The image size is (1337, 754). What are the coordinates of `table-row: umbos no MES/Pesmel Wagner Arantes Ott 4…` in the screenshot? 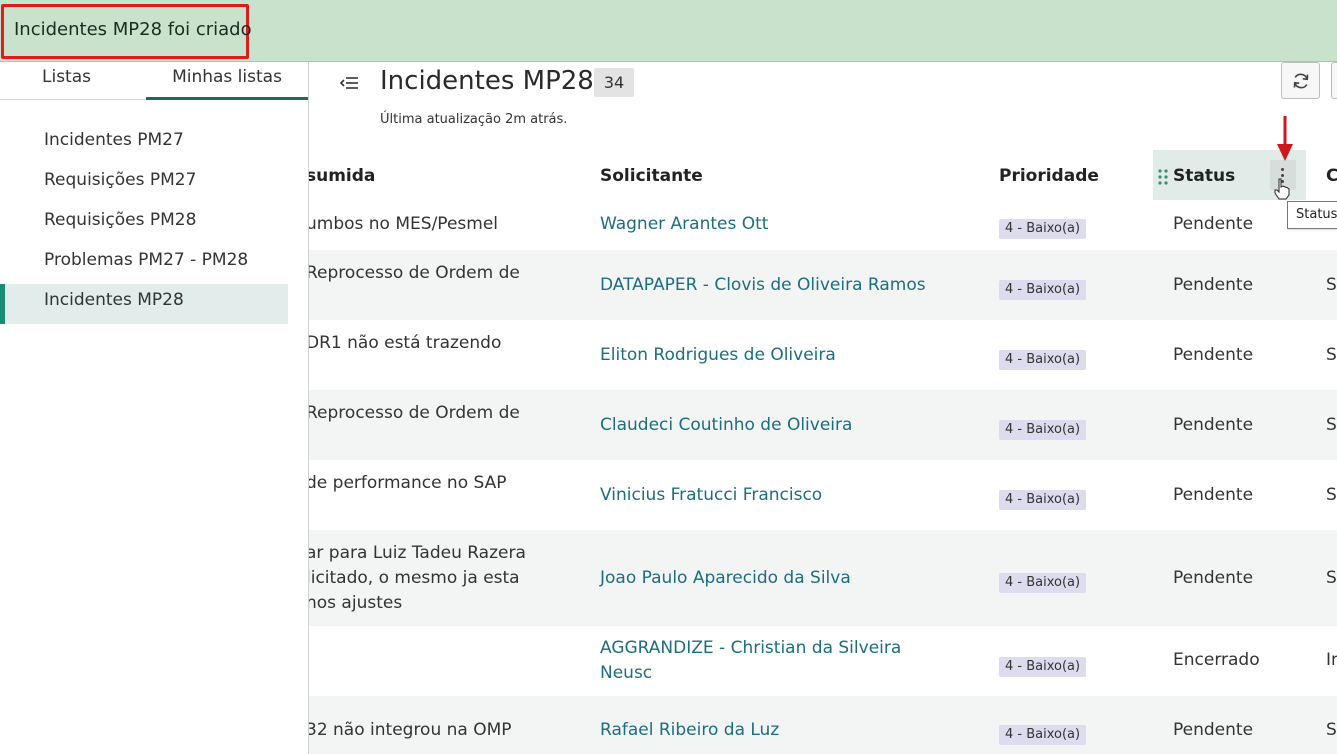 It's located at (823, 225).